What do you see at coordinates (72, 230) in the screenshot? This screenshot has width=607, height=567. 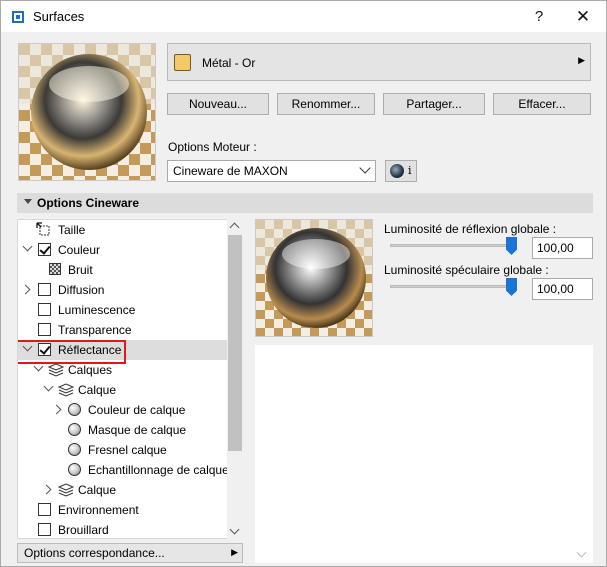 I see `tree-item-label: Taille` at bounding box center [72, 230].